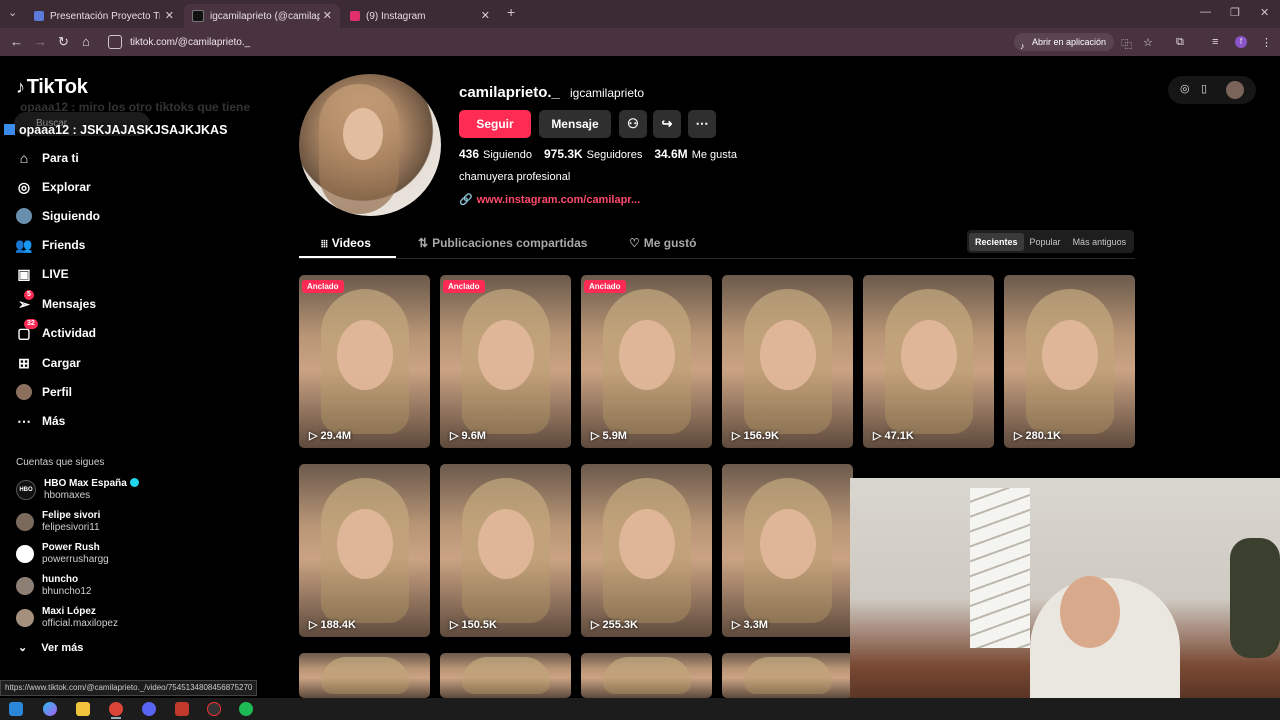 The image size is (1280, 720). I want to click on followers-stat: 975.3K Seguidores, so click(593, 154).